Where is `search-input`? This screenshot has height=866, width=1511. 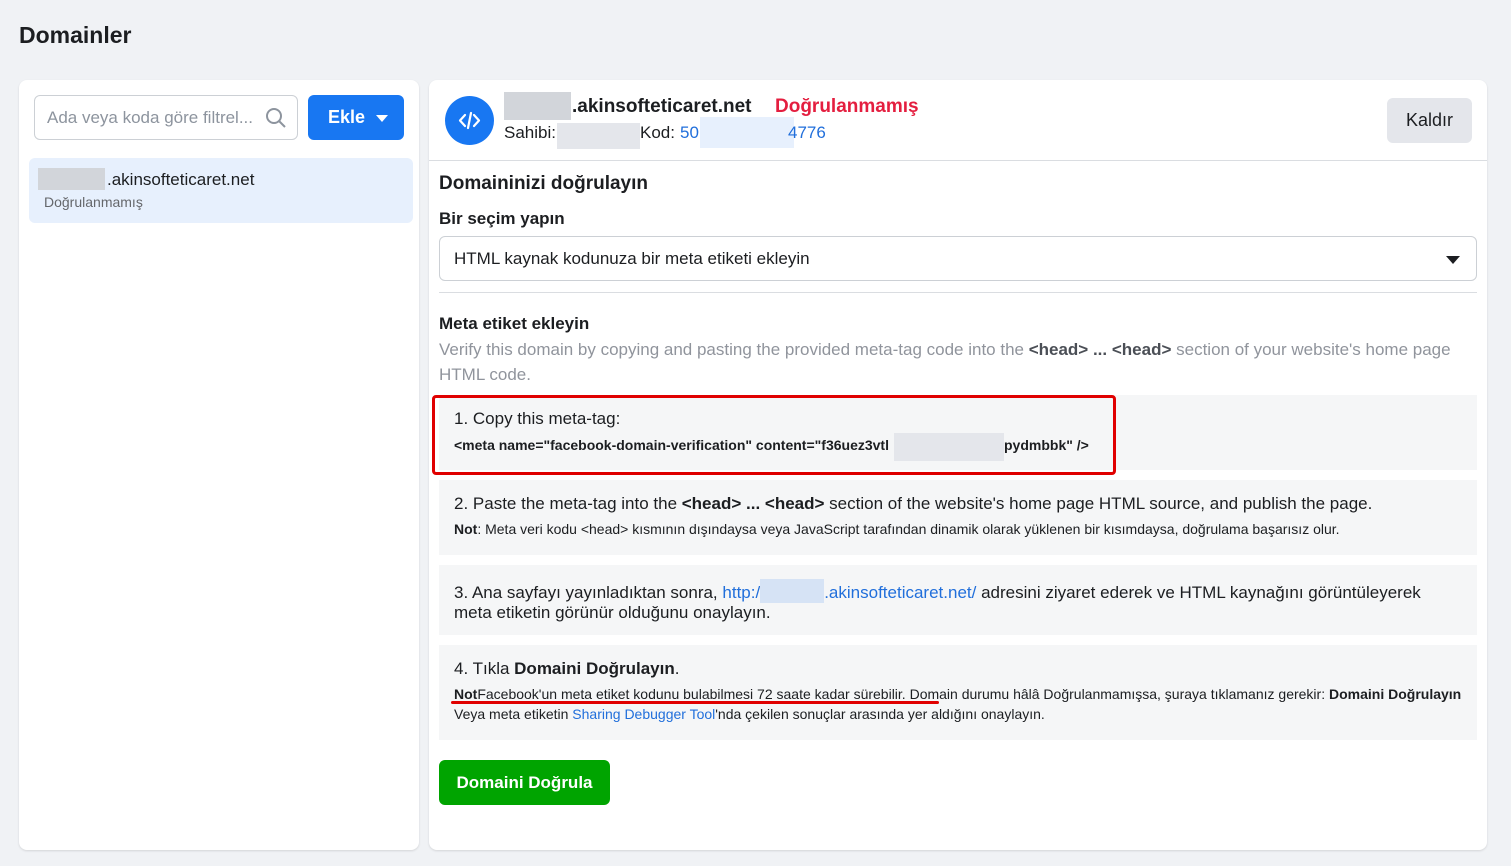
search-input is located at coordinates (154, 117).